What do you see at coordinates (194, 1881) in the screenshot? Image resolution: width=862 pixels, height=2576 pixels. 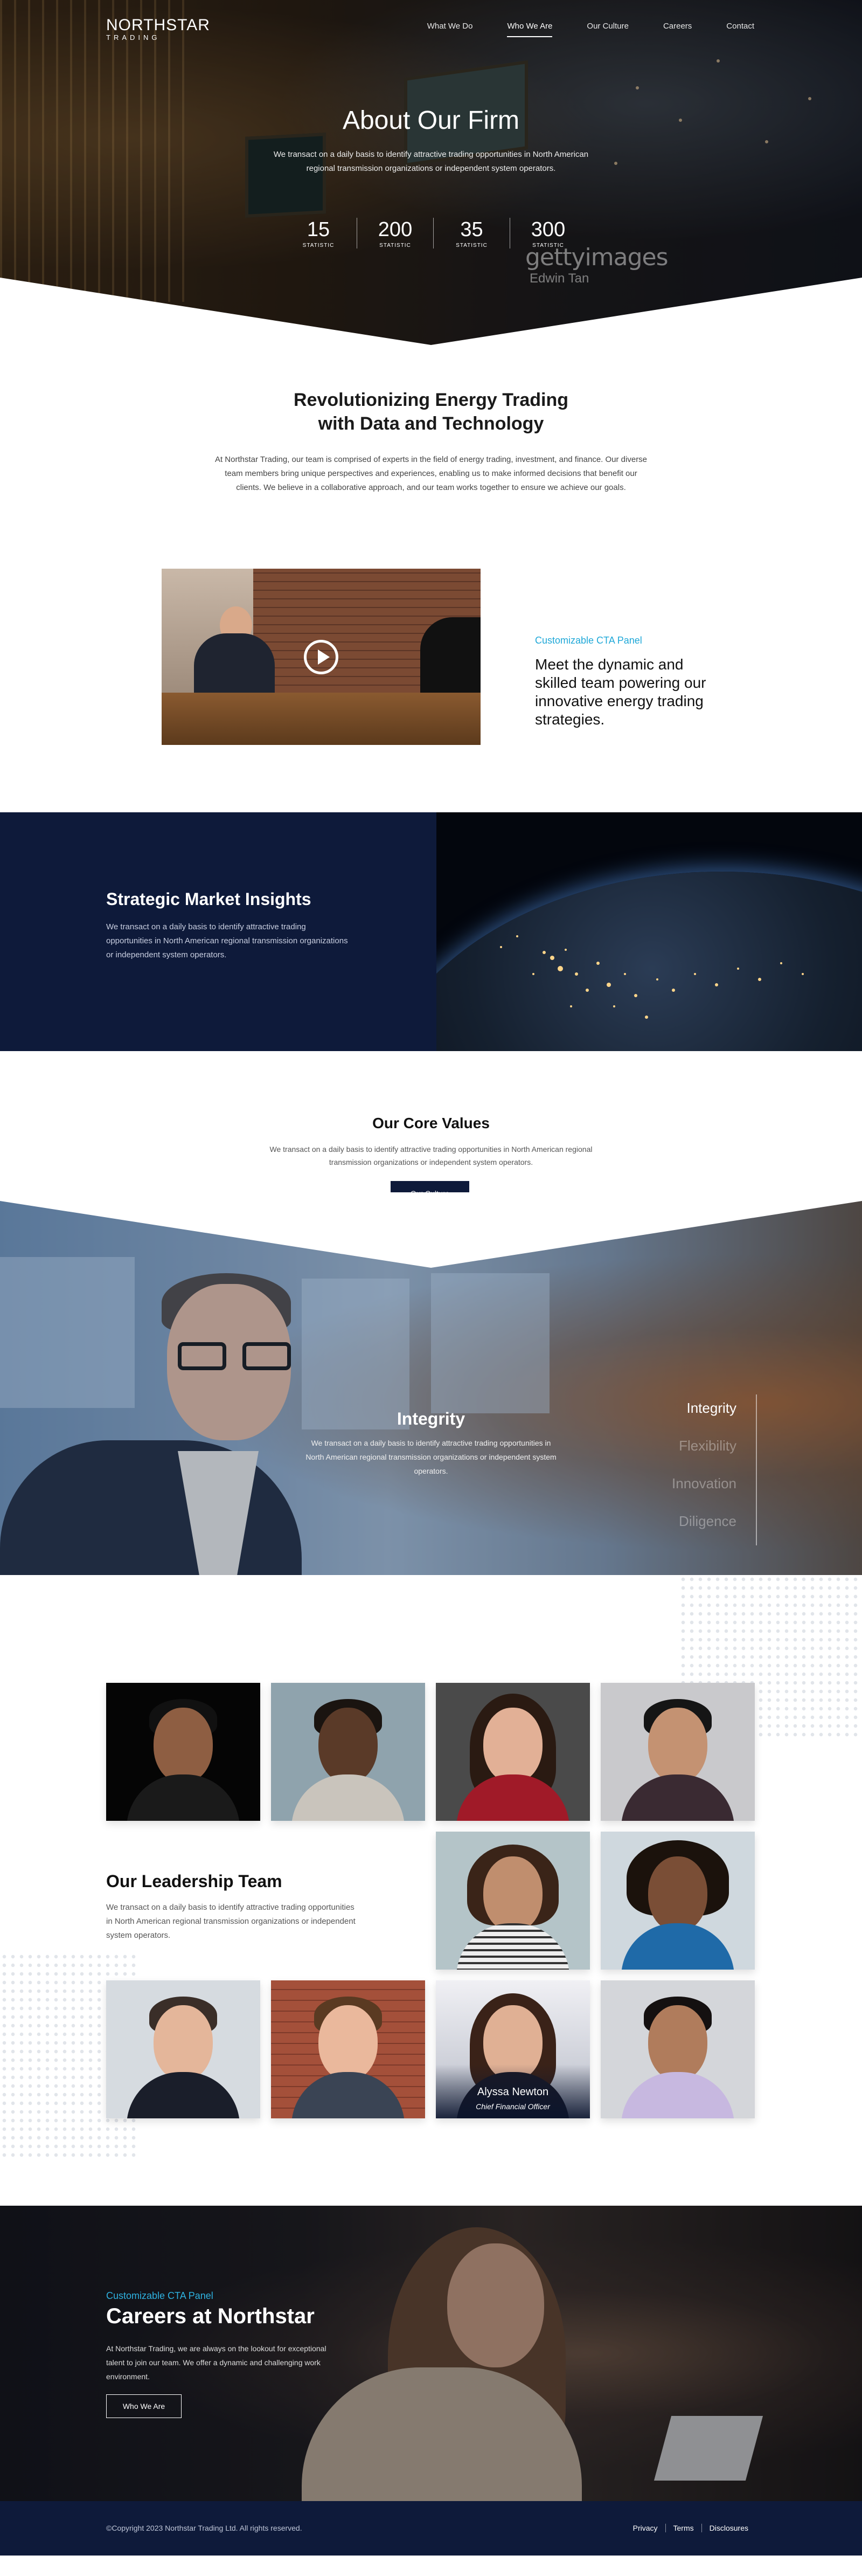 I see `leadership-title: Our Leadership Team` at bounding box center [194, 1881].